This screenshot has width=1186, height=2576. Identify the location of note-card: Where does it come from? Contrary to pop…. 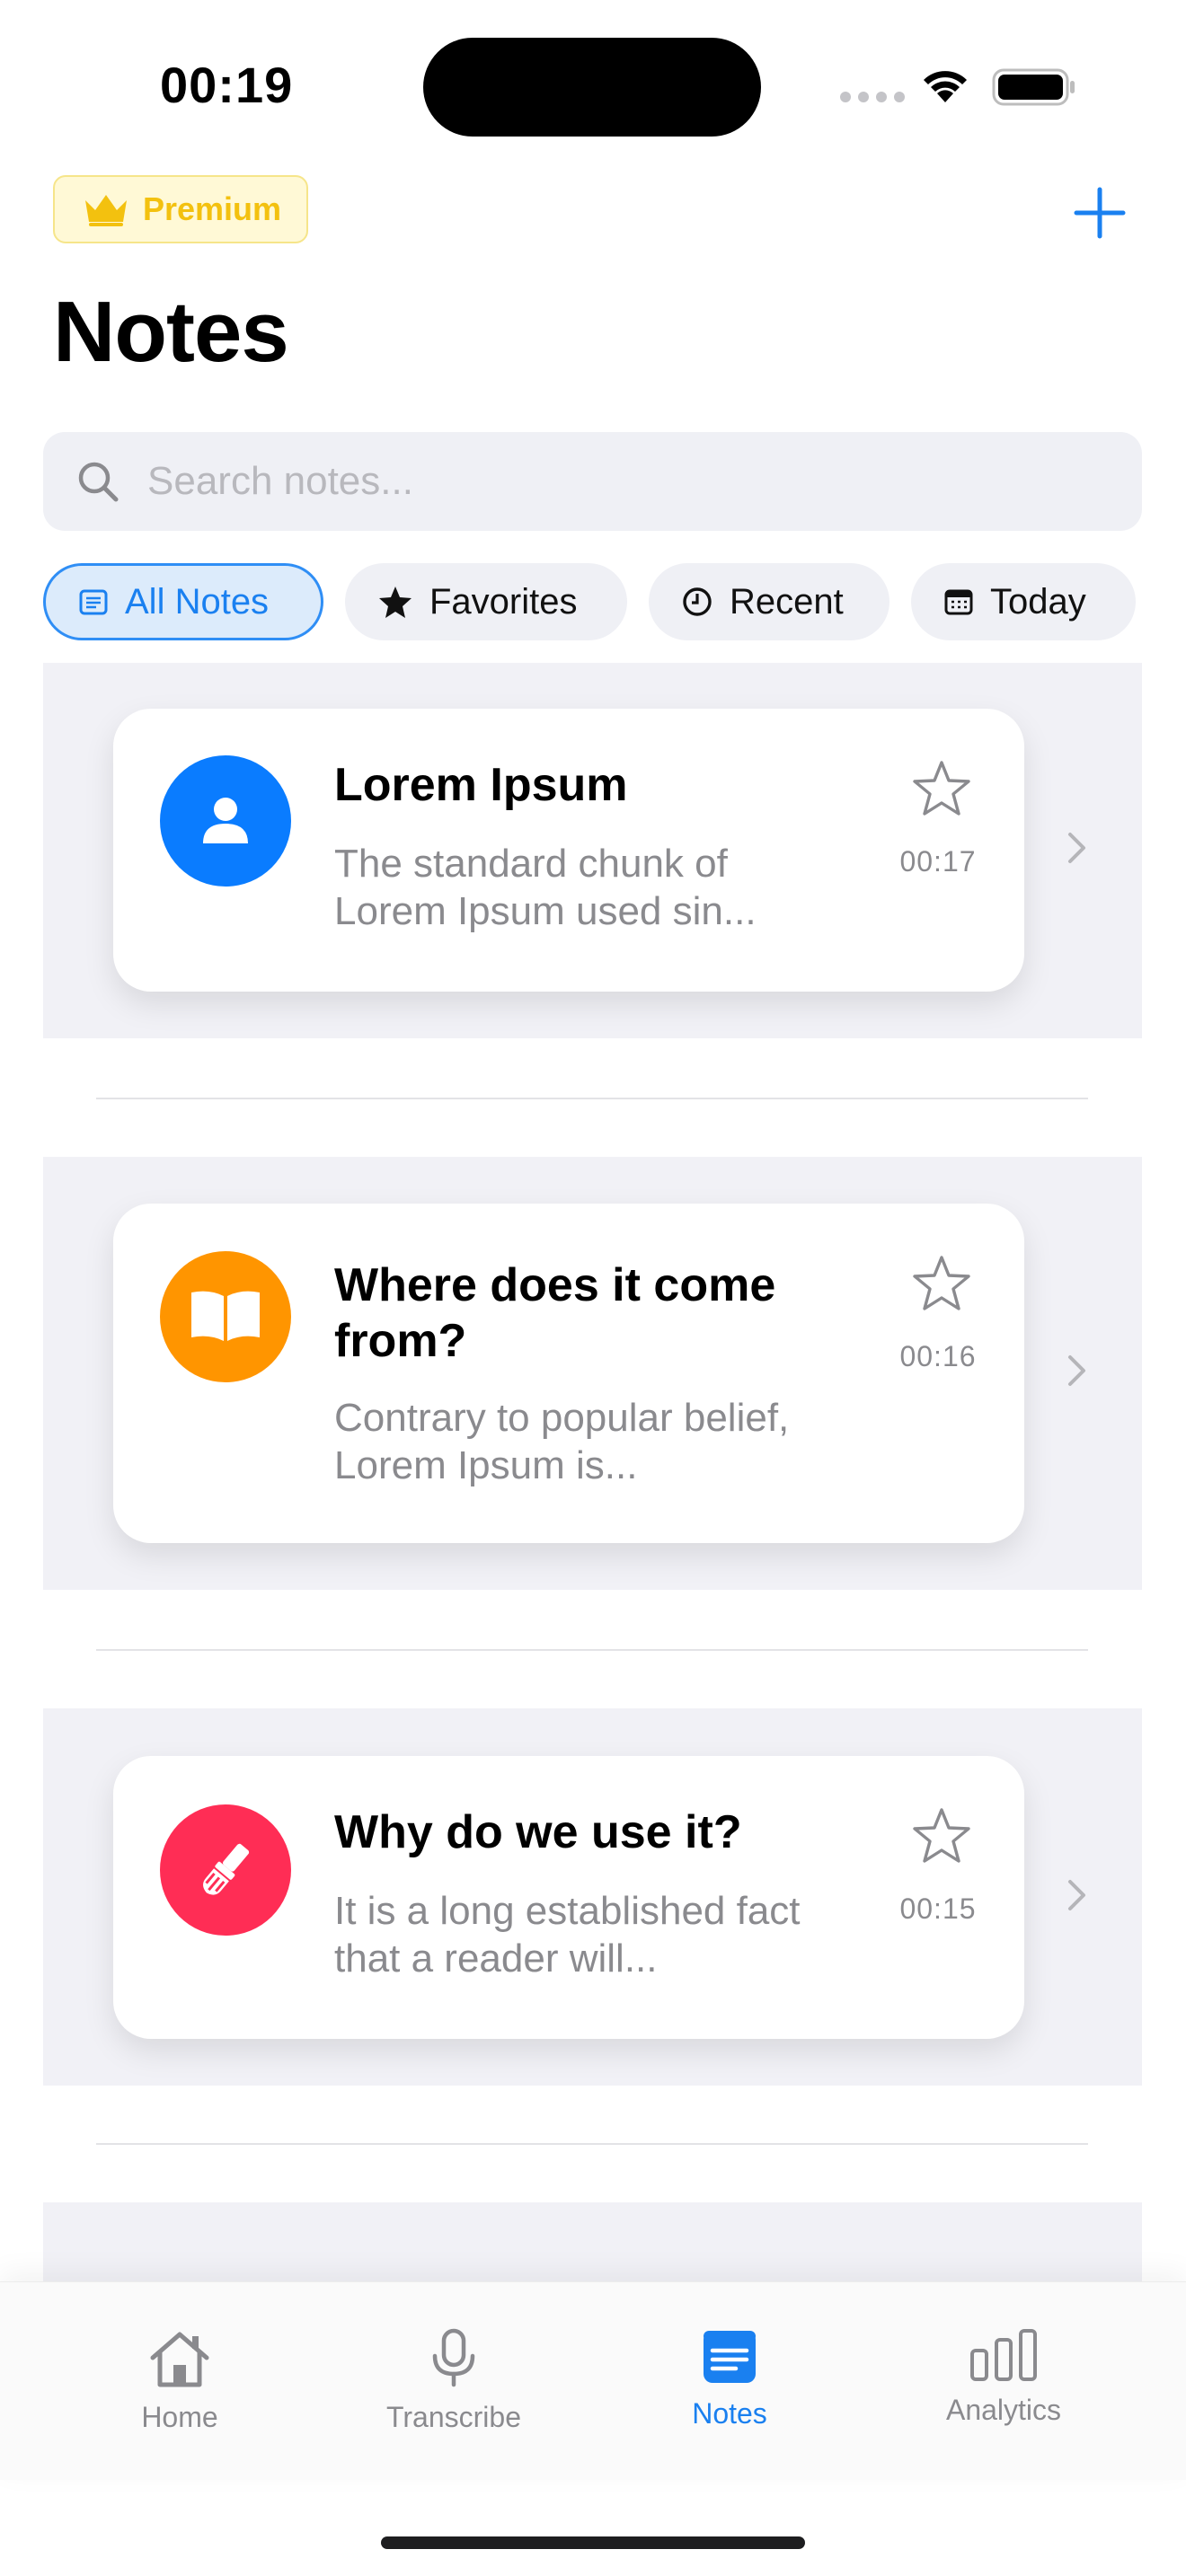
(568, 1373).